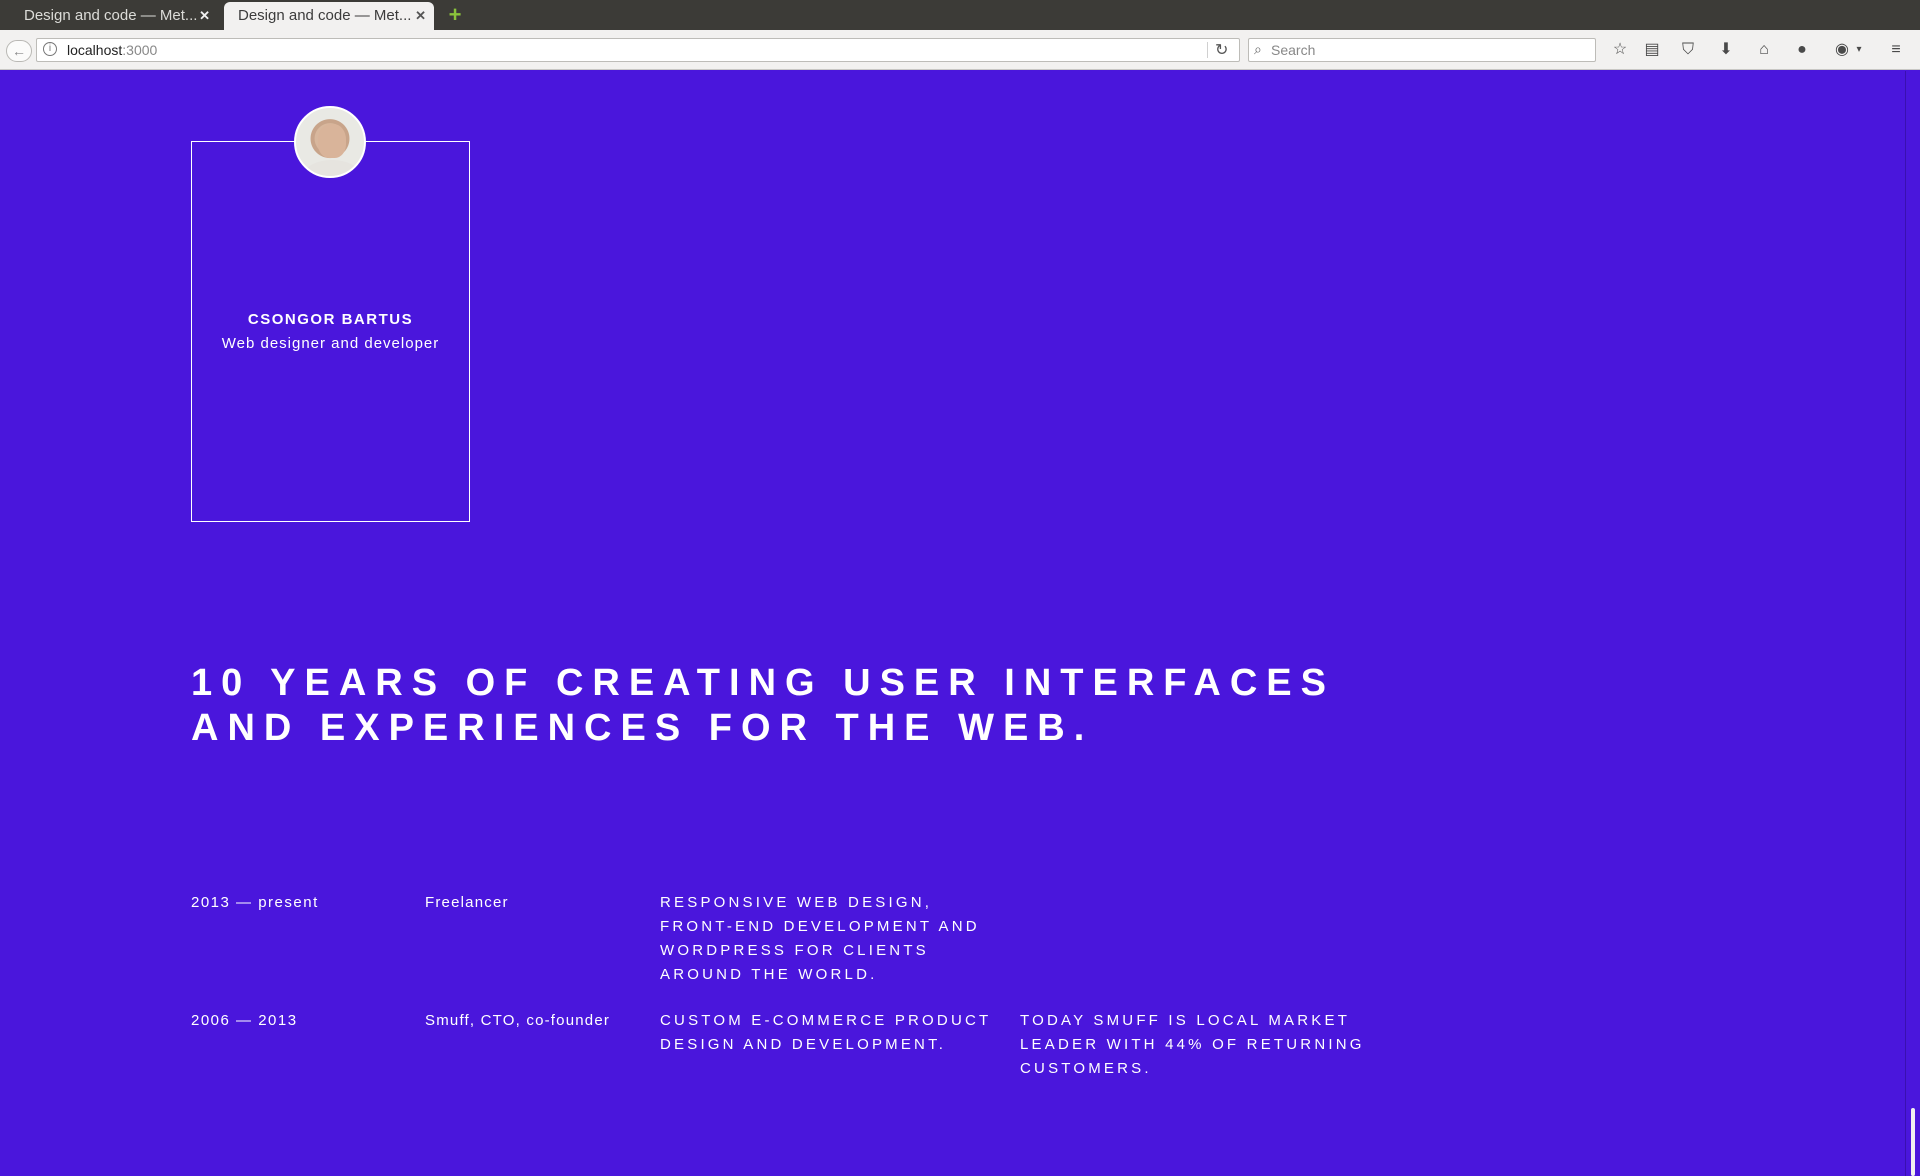 Image resolution: width=1920 pixels, height=1176 pixels. What do you see at coordinates (330, 319) in the screenshot?
I see `profile-name: CSONGOR BARTUS` at bounding box center [330, 319].